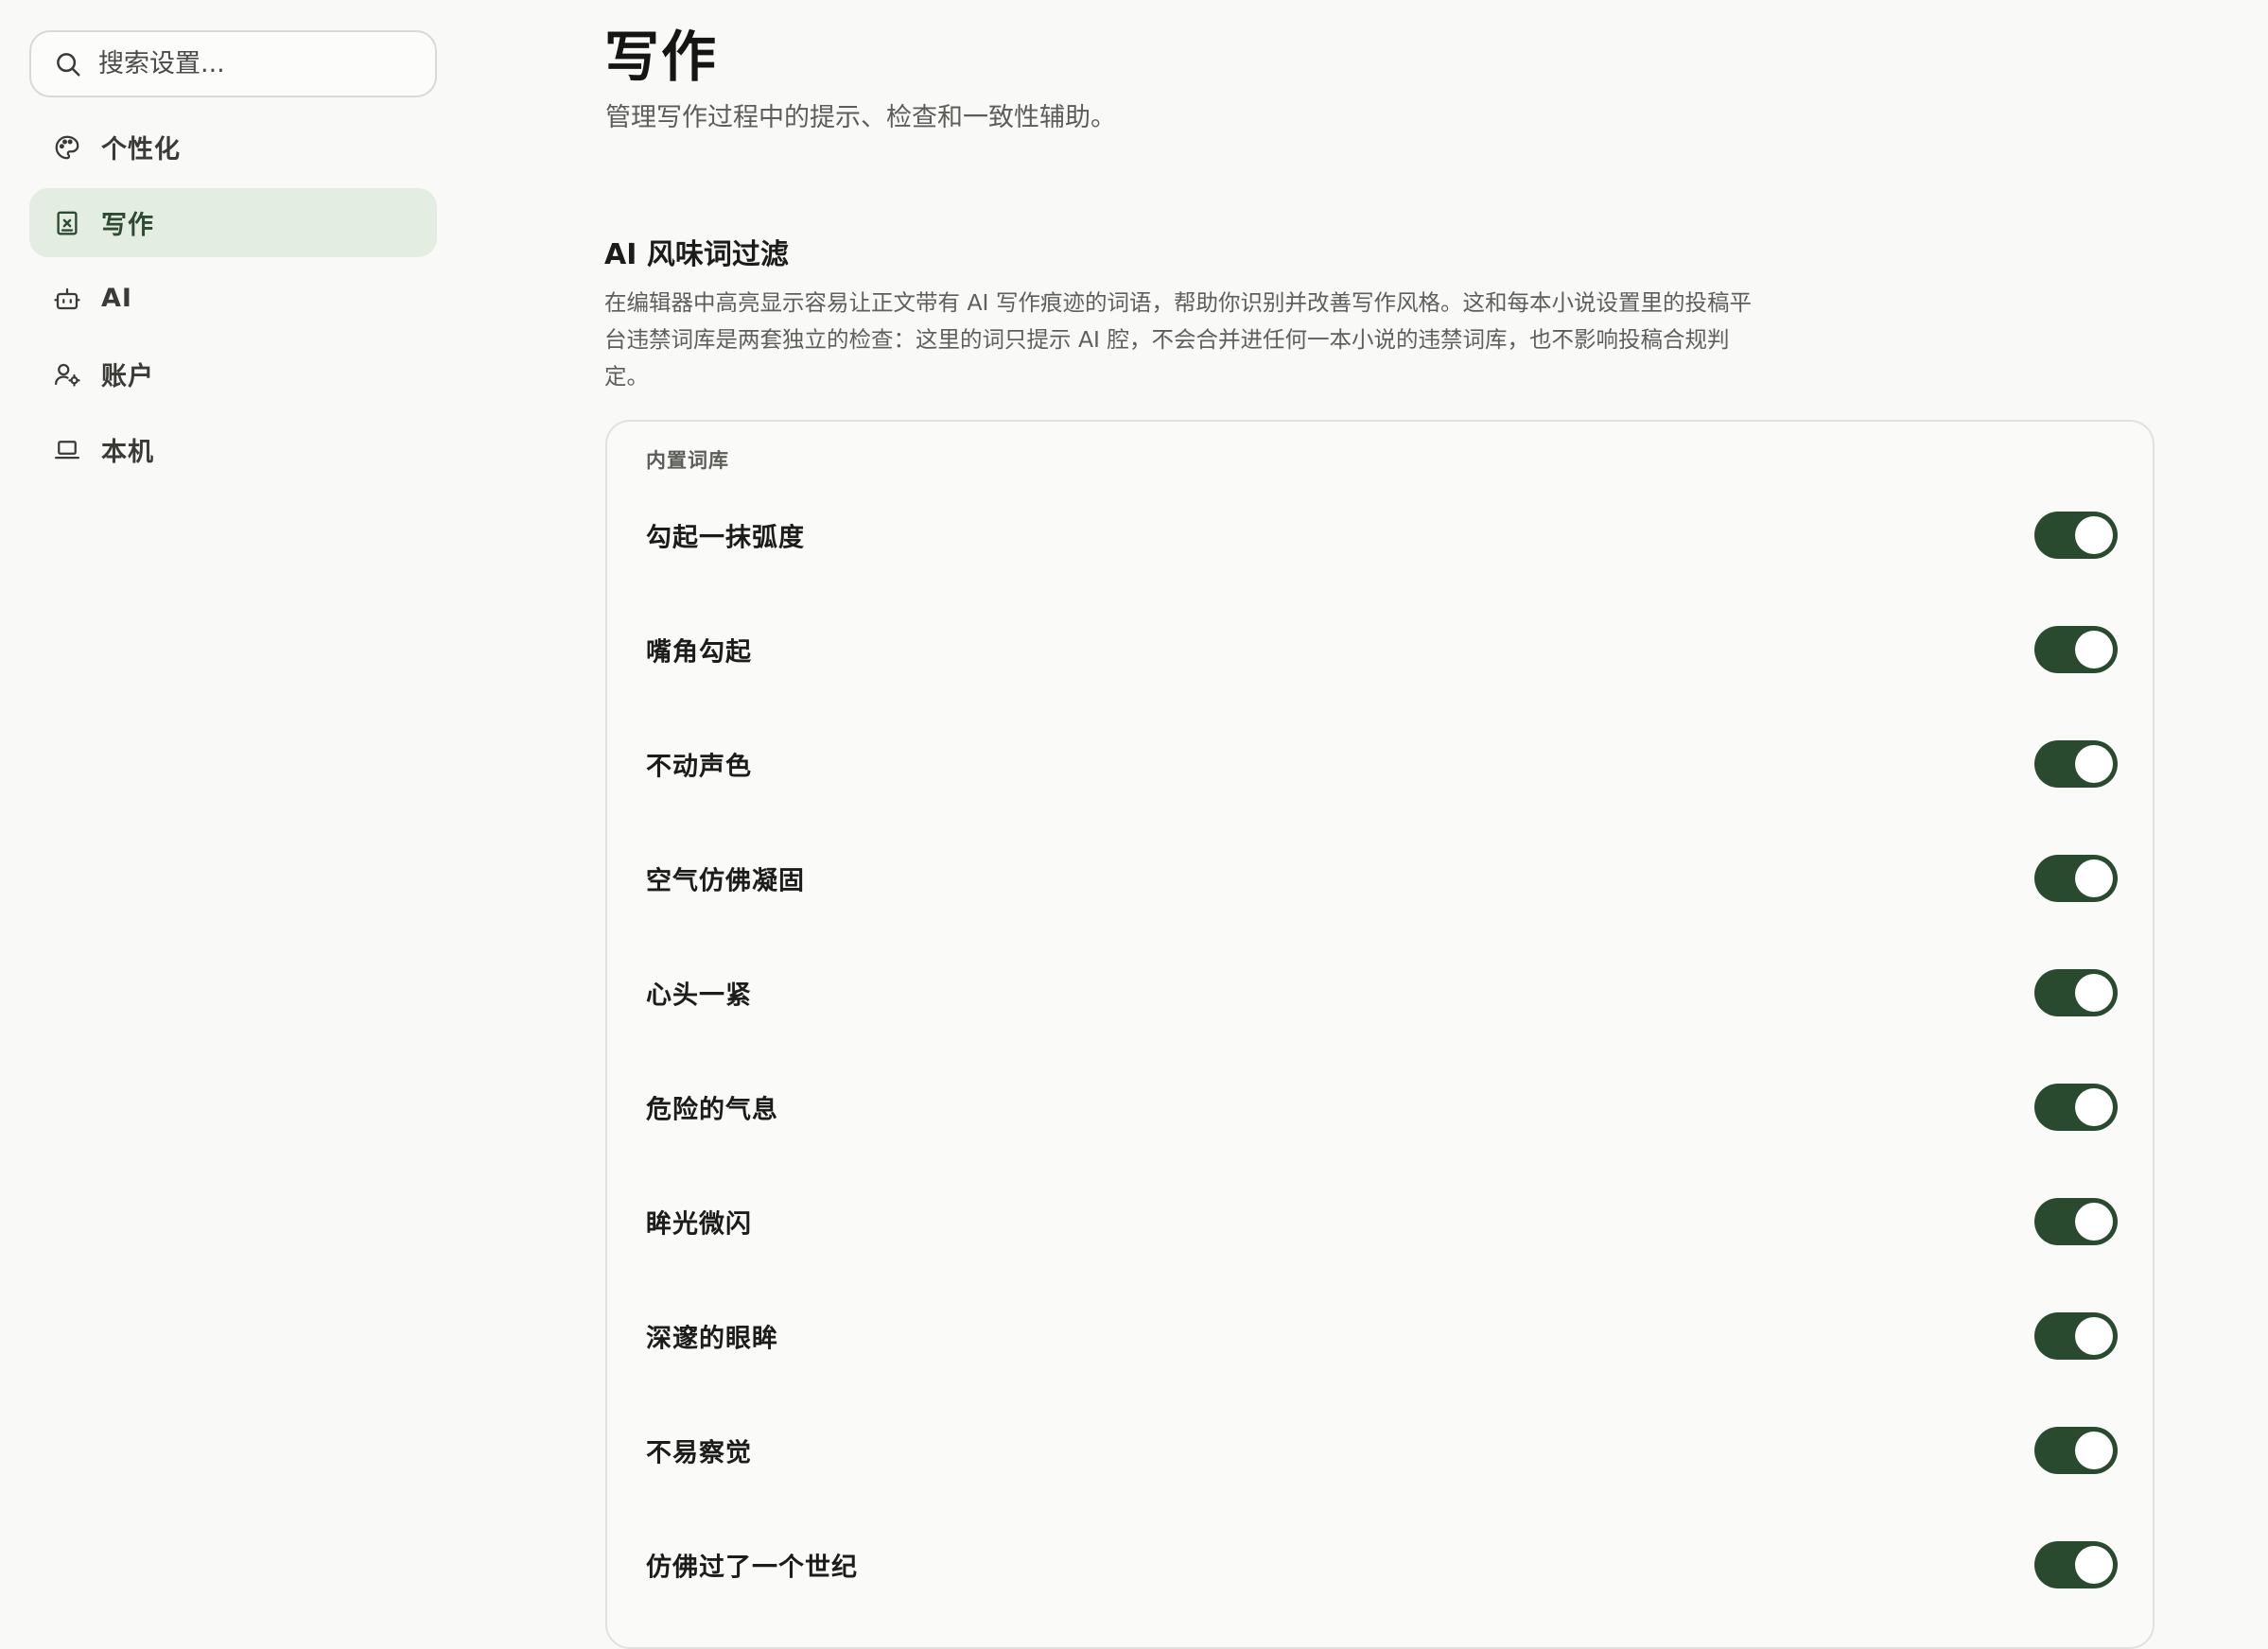  Describe the element at coordinates (1380, 878) in the screenshot. I see `wordlist-row: 空气仿佛凝固` at that location.